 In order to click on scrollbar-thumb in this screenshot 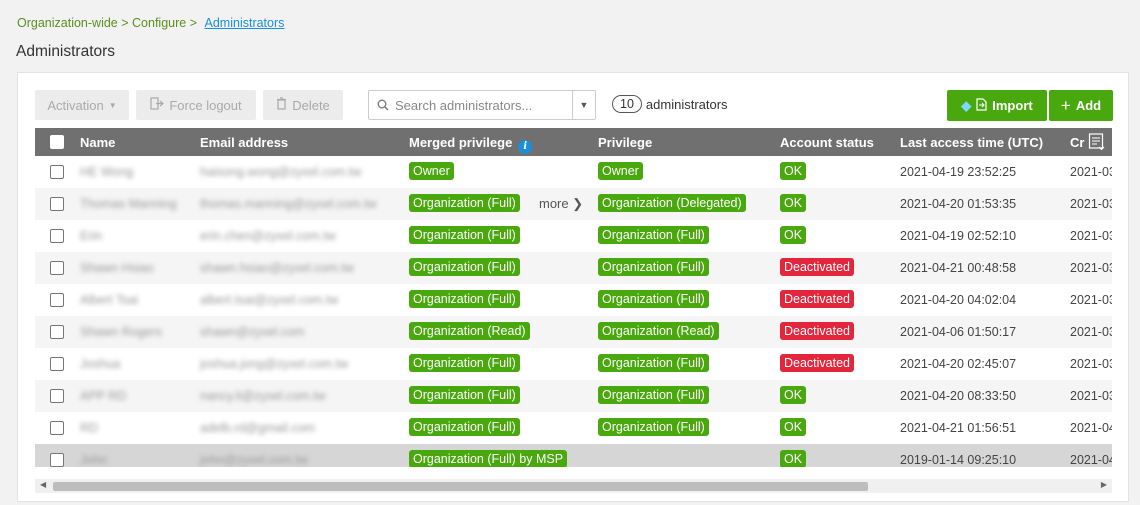, I will do `click(460, 486)`.